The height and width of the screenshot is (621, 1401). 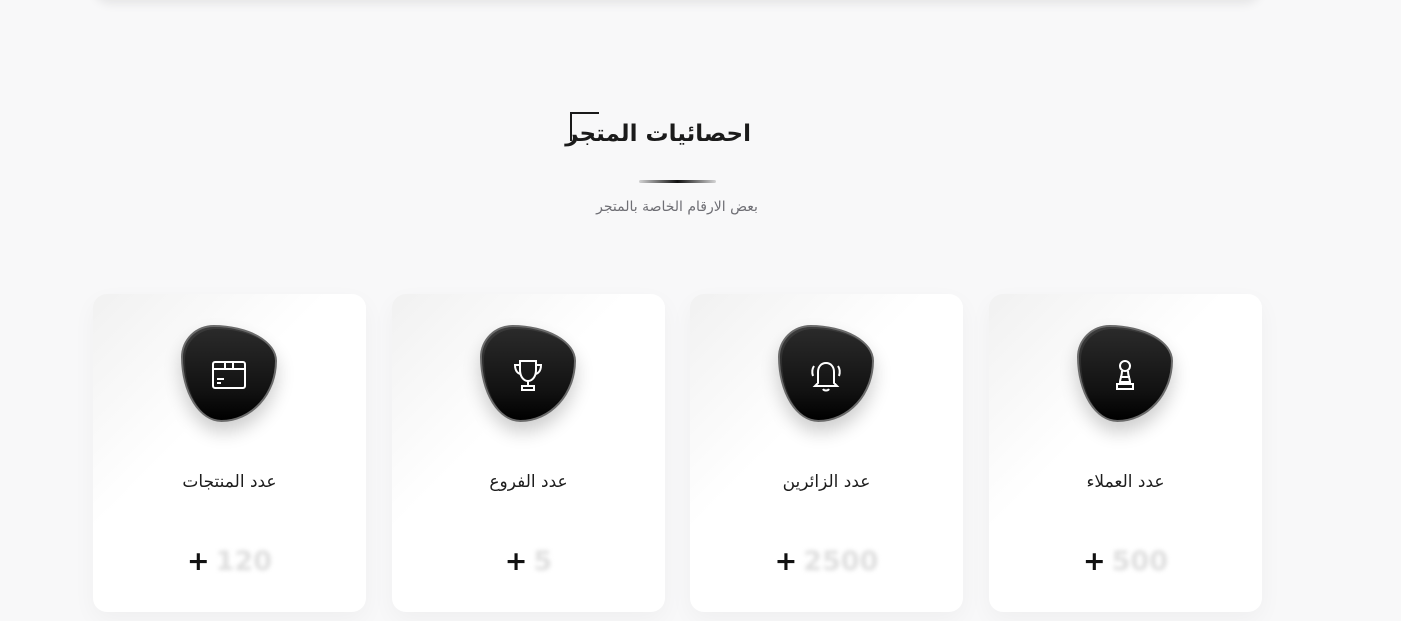 I want to click on page-subtitle: بعض الارقام الخاصة بالمتجر, so click(x=677, y=207).